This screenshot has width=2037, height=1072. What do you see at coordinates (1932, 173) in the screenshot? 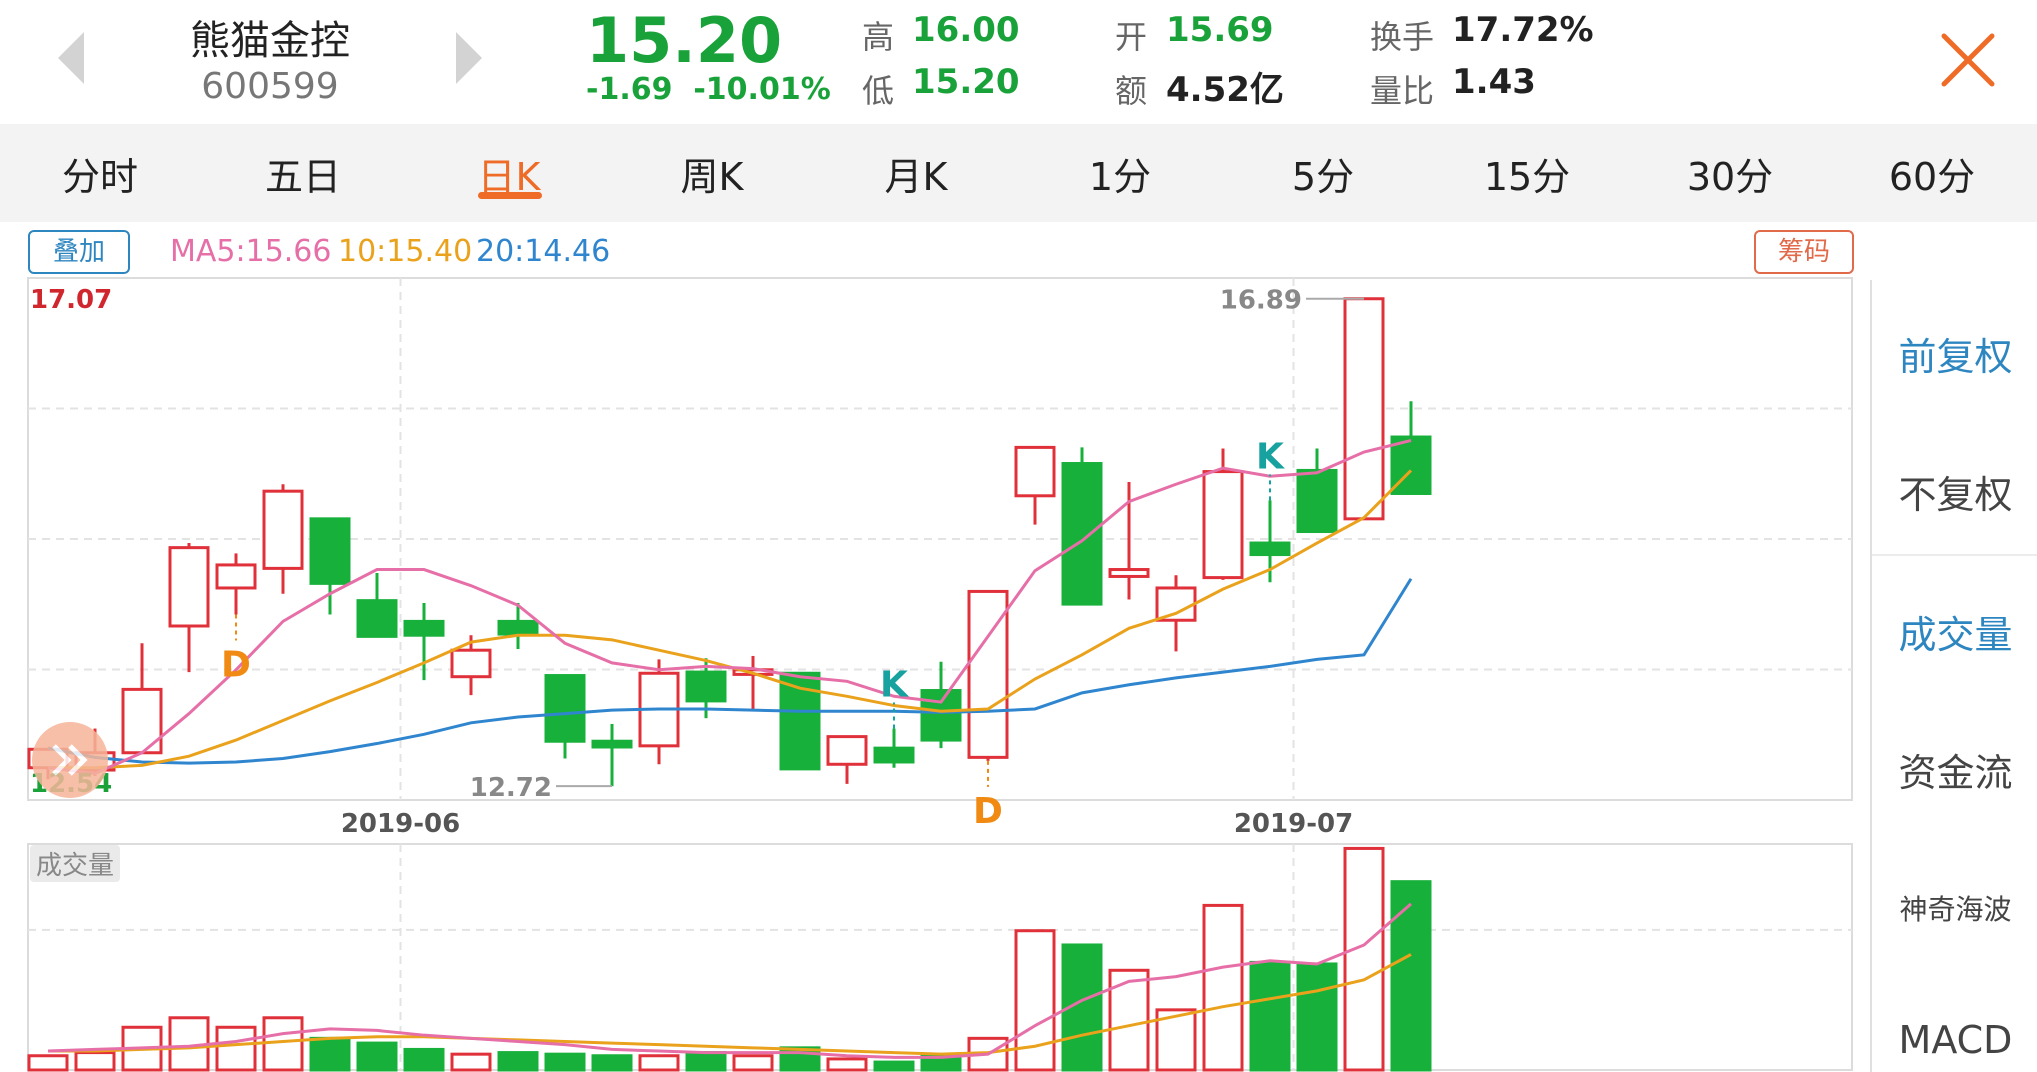
I see `tab-60min: 60分` at bounding box center [1932, 173].